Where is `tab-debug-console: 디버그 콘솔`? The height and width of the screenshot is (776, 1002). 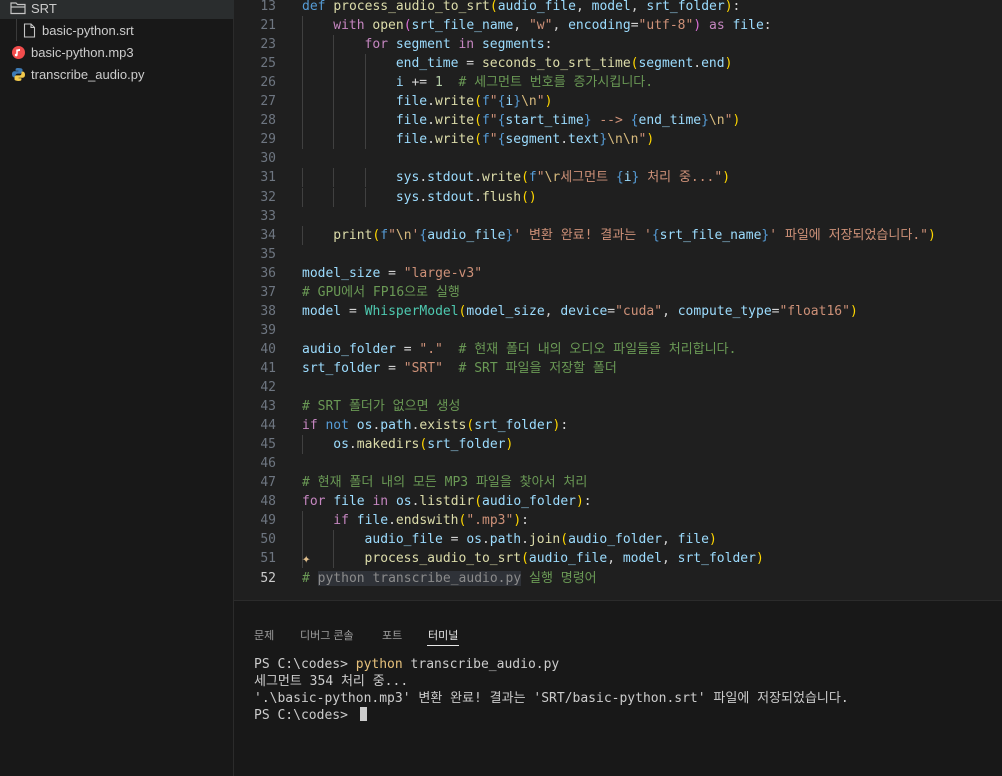 tab-debug-console: 디버그 콘솔 is located at coordinates (327, 635).